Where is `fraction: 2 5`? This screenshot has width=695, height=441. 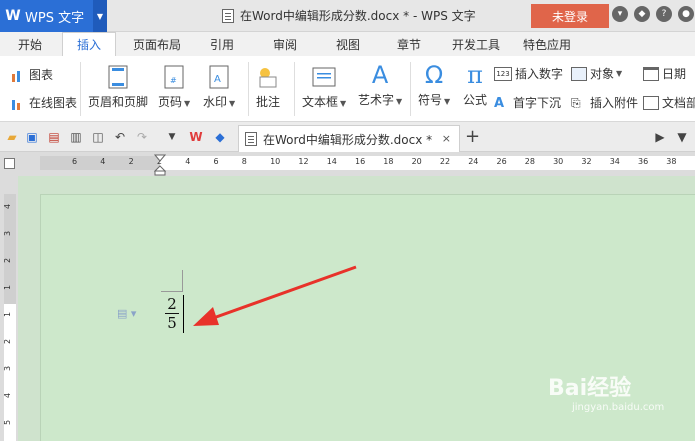
fraction: 2 5 is located at coordinates (172, 313).